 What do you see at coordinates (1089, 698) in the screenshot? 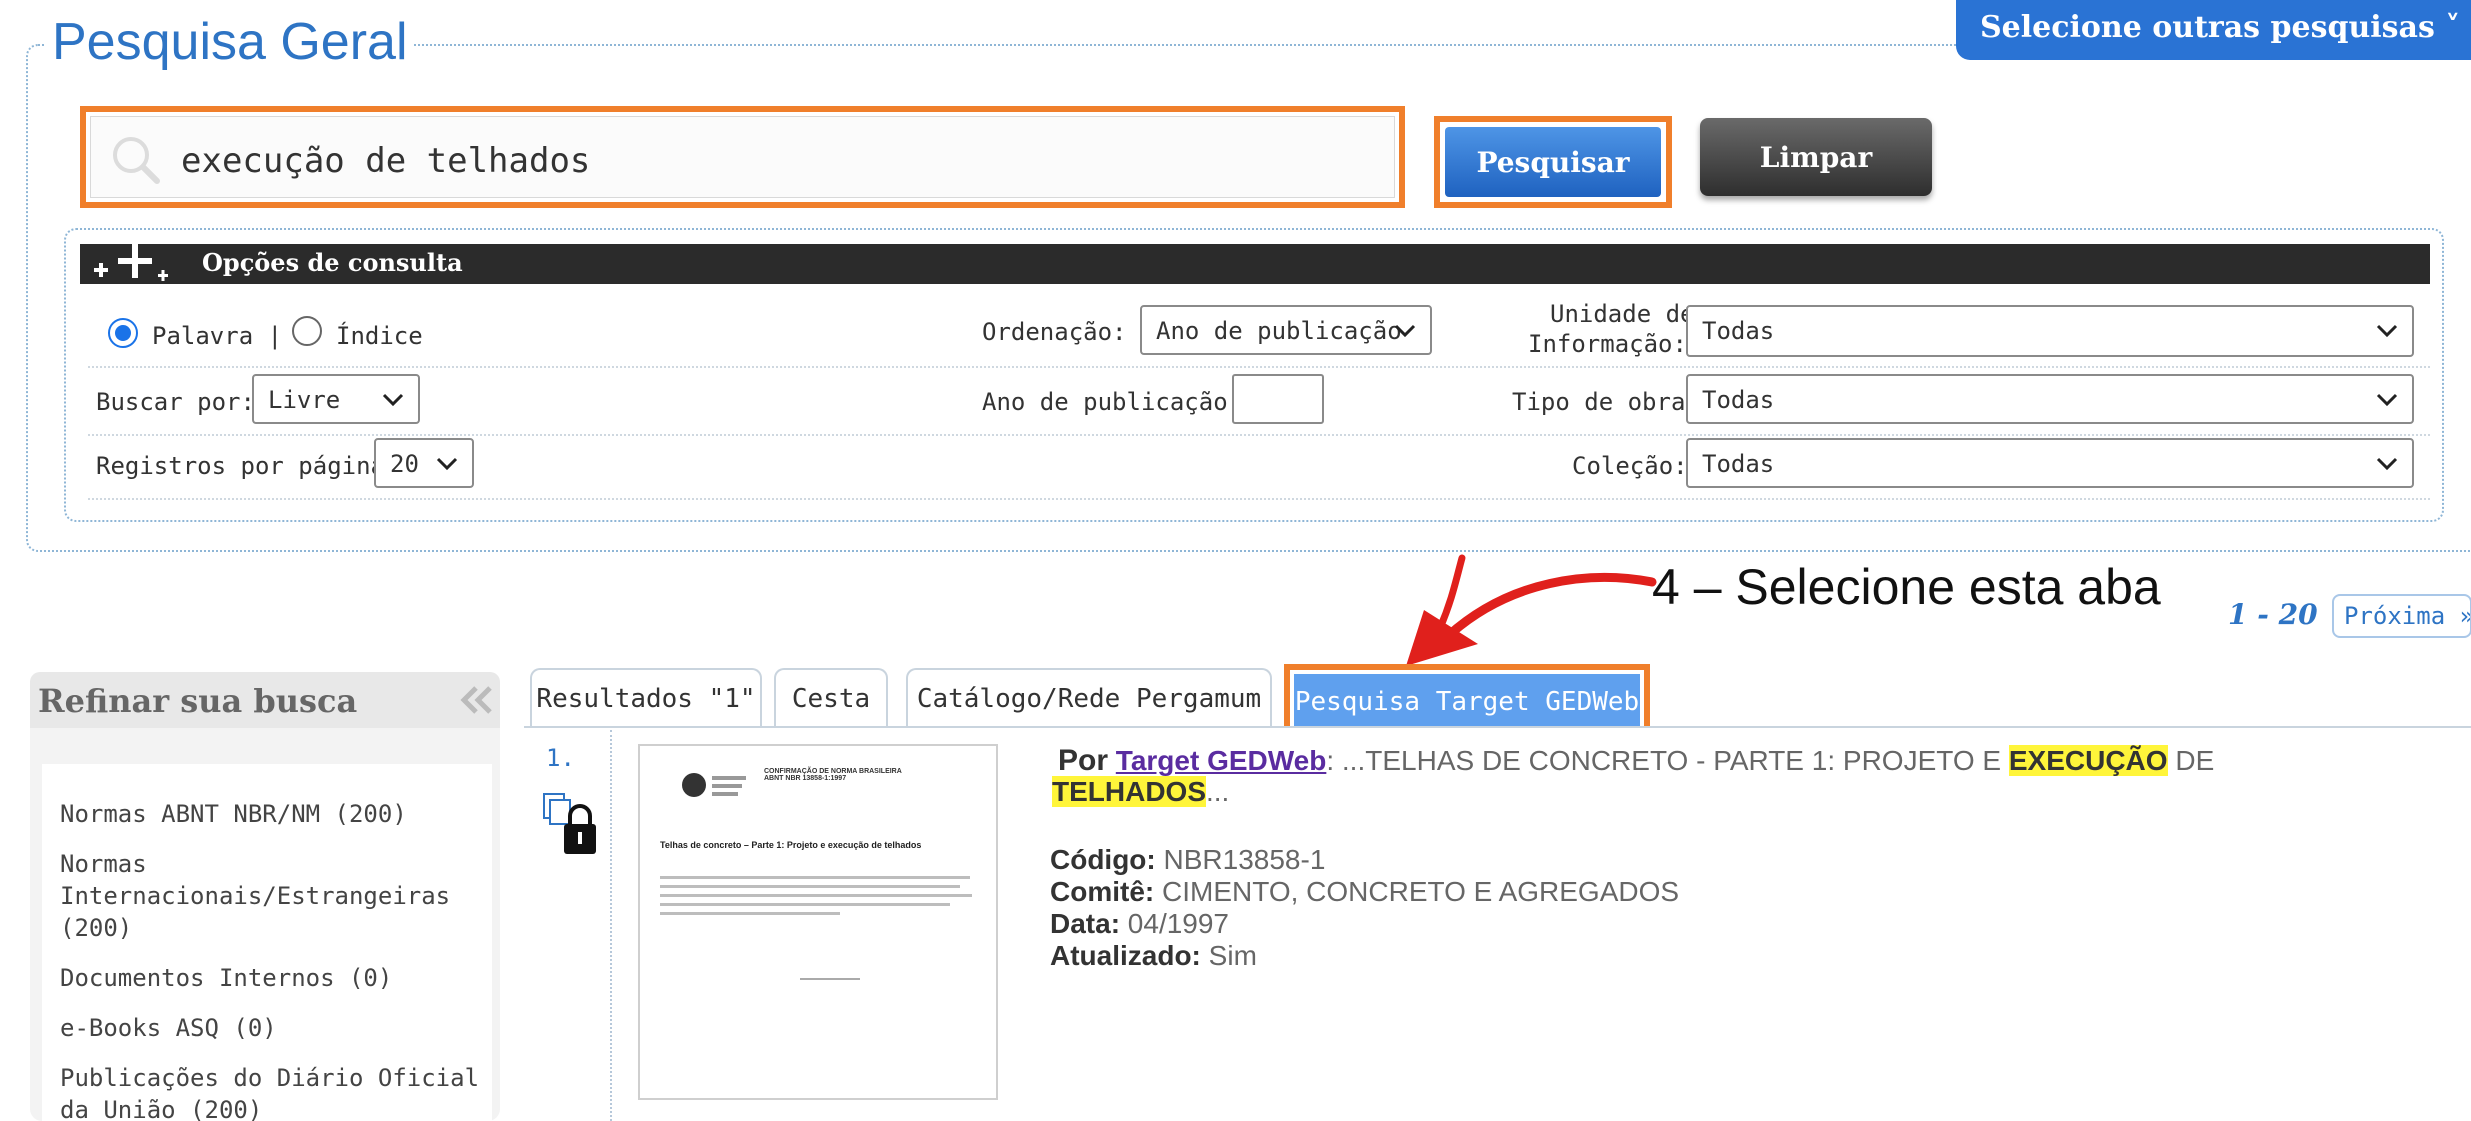
I see `tab-catalog: Catálogo/Rede Pergamum` at bounding box center [1089, 698].